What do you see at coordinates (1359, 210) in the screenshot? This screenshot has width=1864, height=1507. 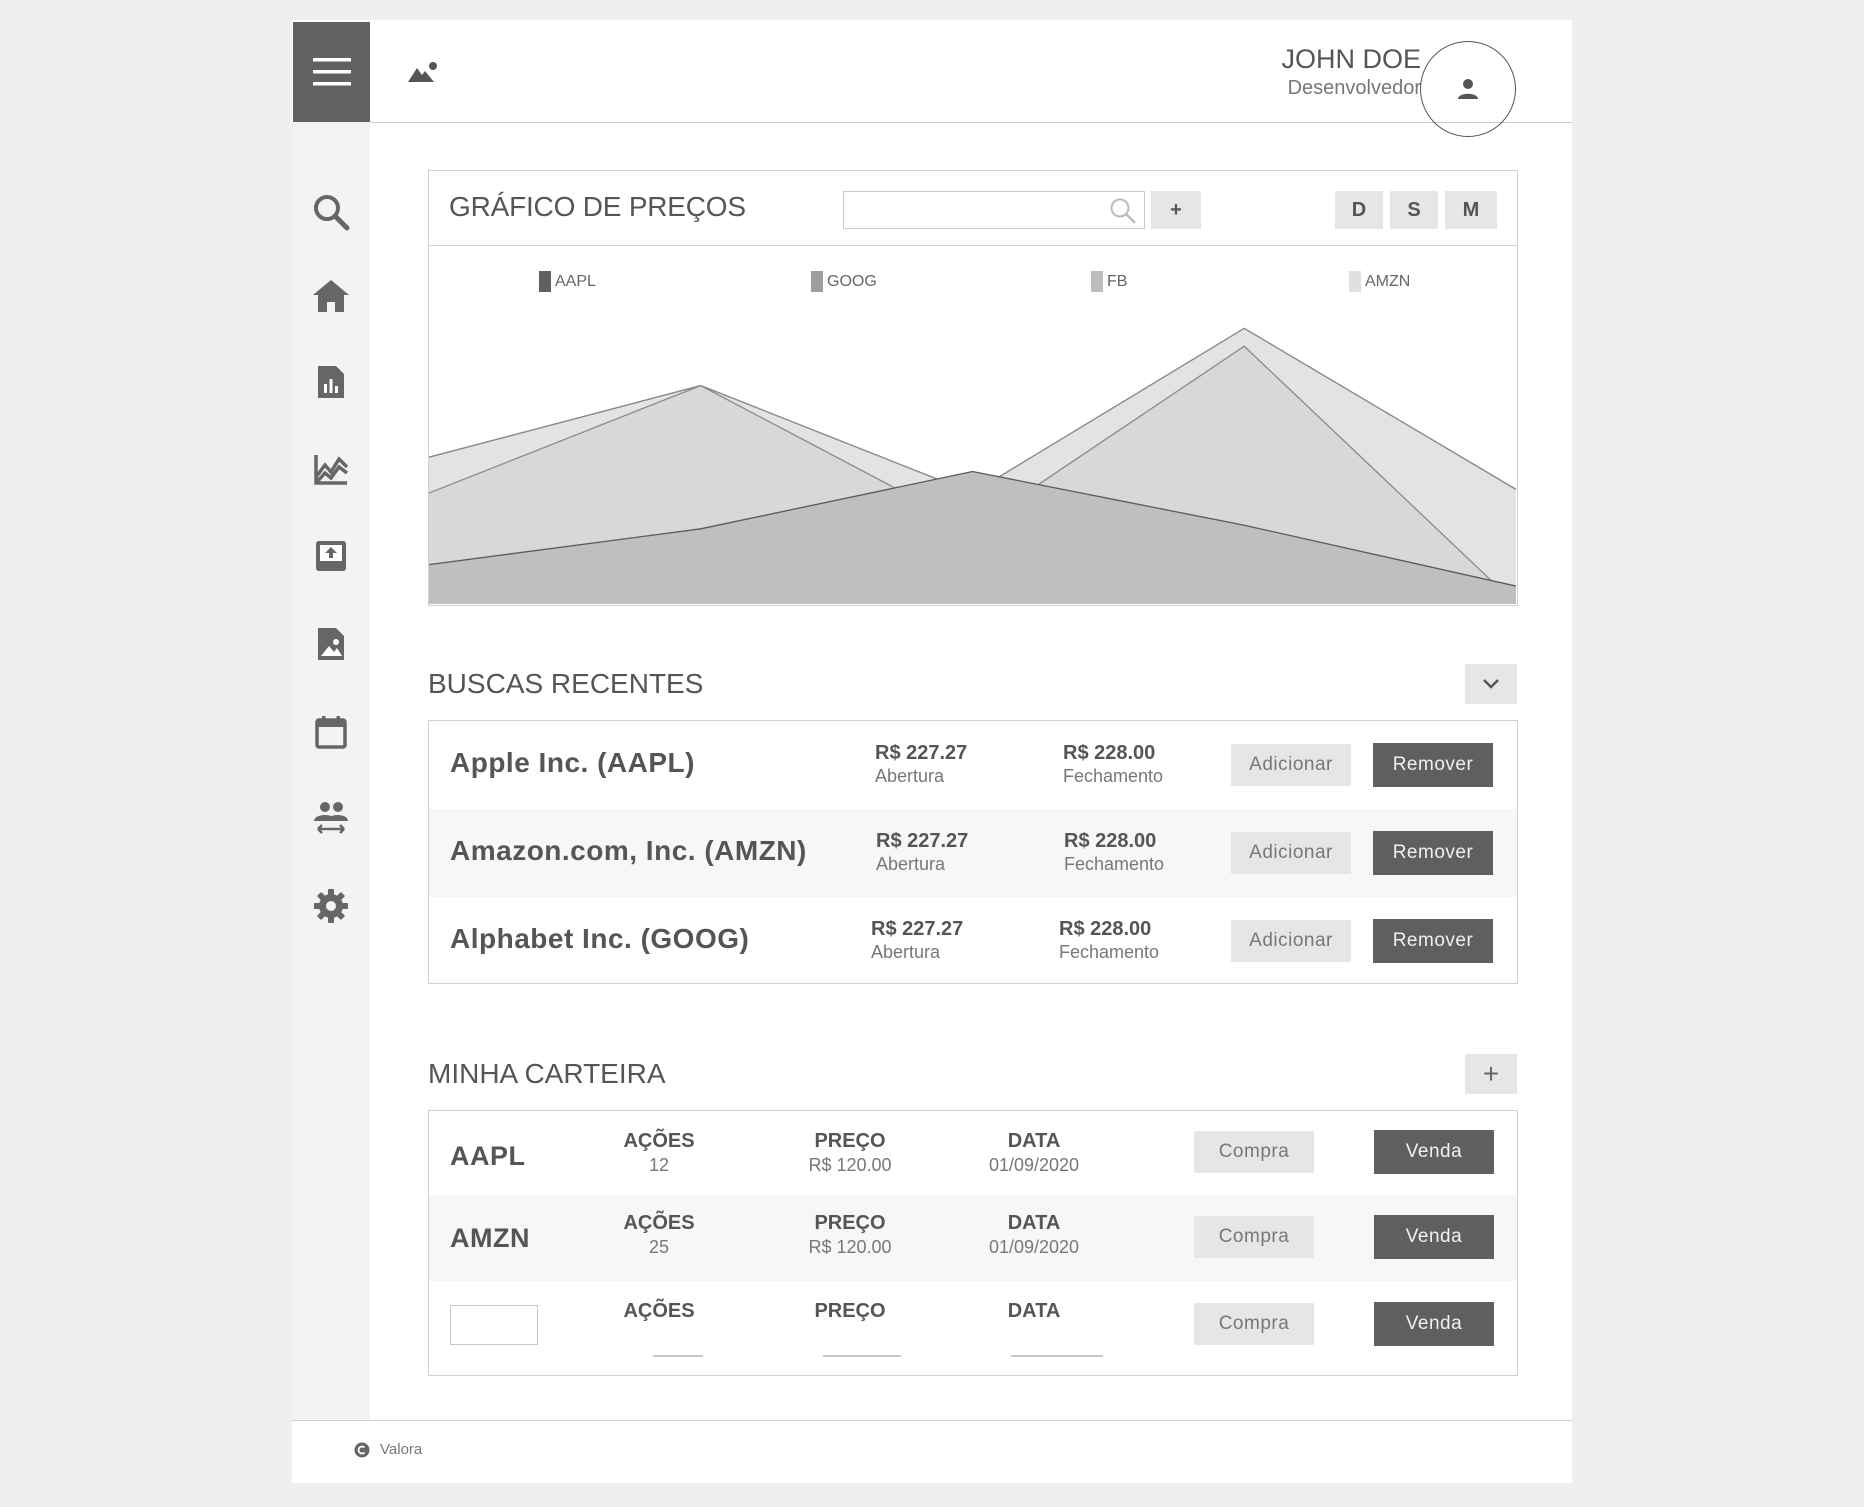 I see `period-day-button: D` at bounding box center [1359, 210].